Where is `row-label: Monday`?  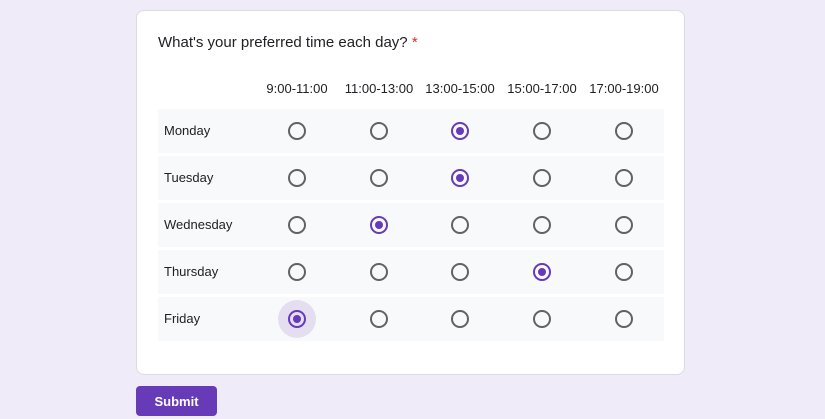
row-label: Monday is located at coordinates (187, 130).